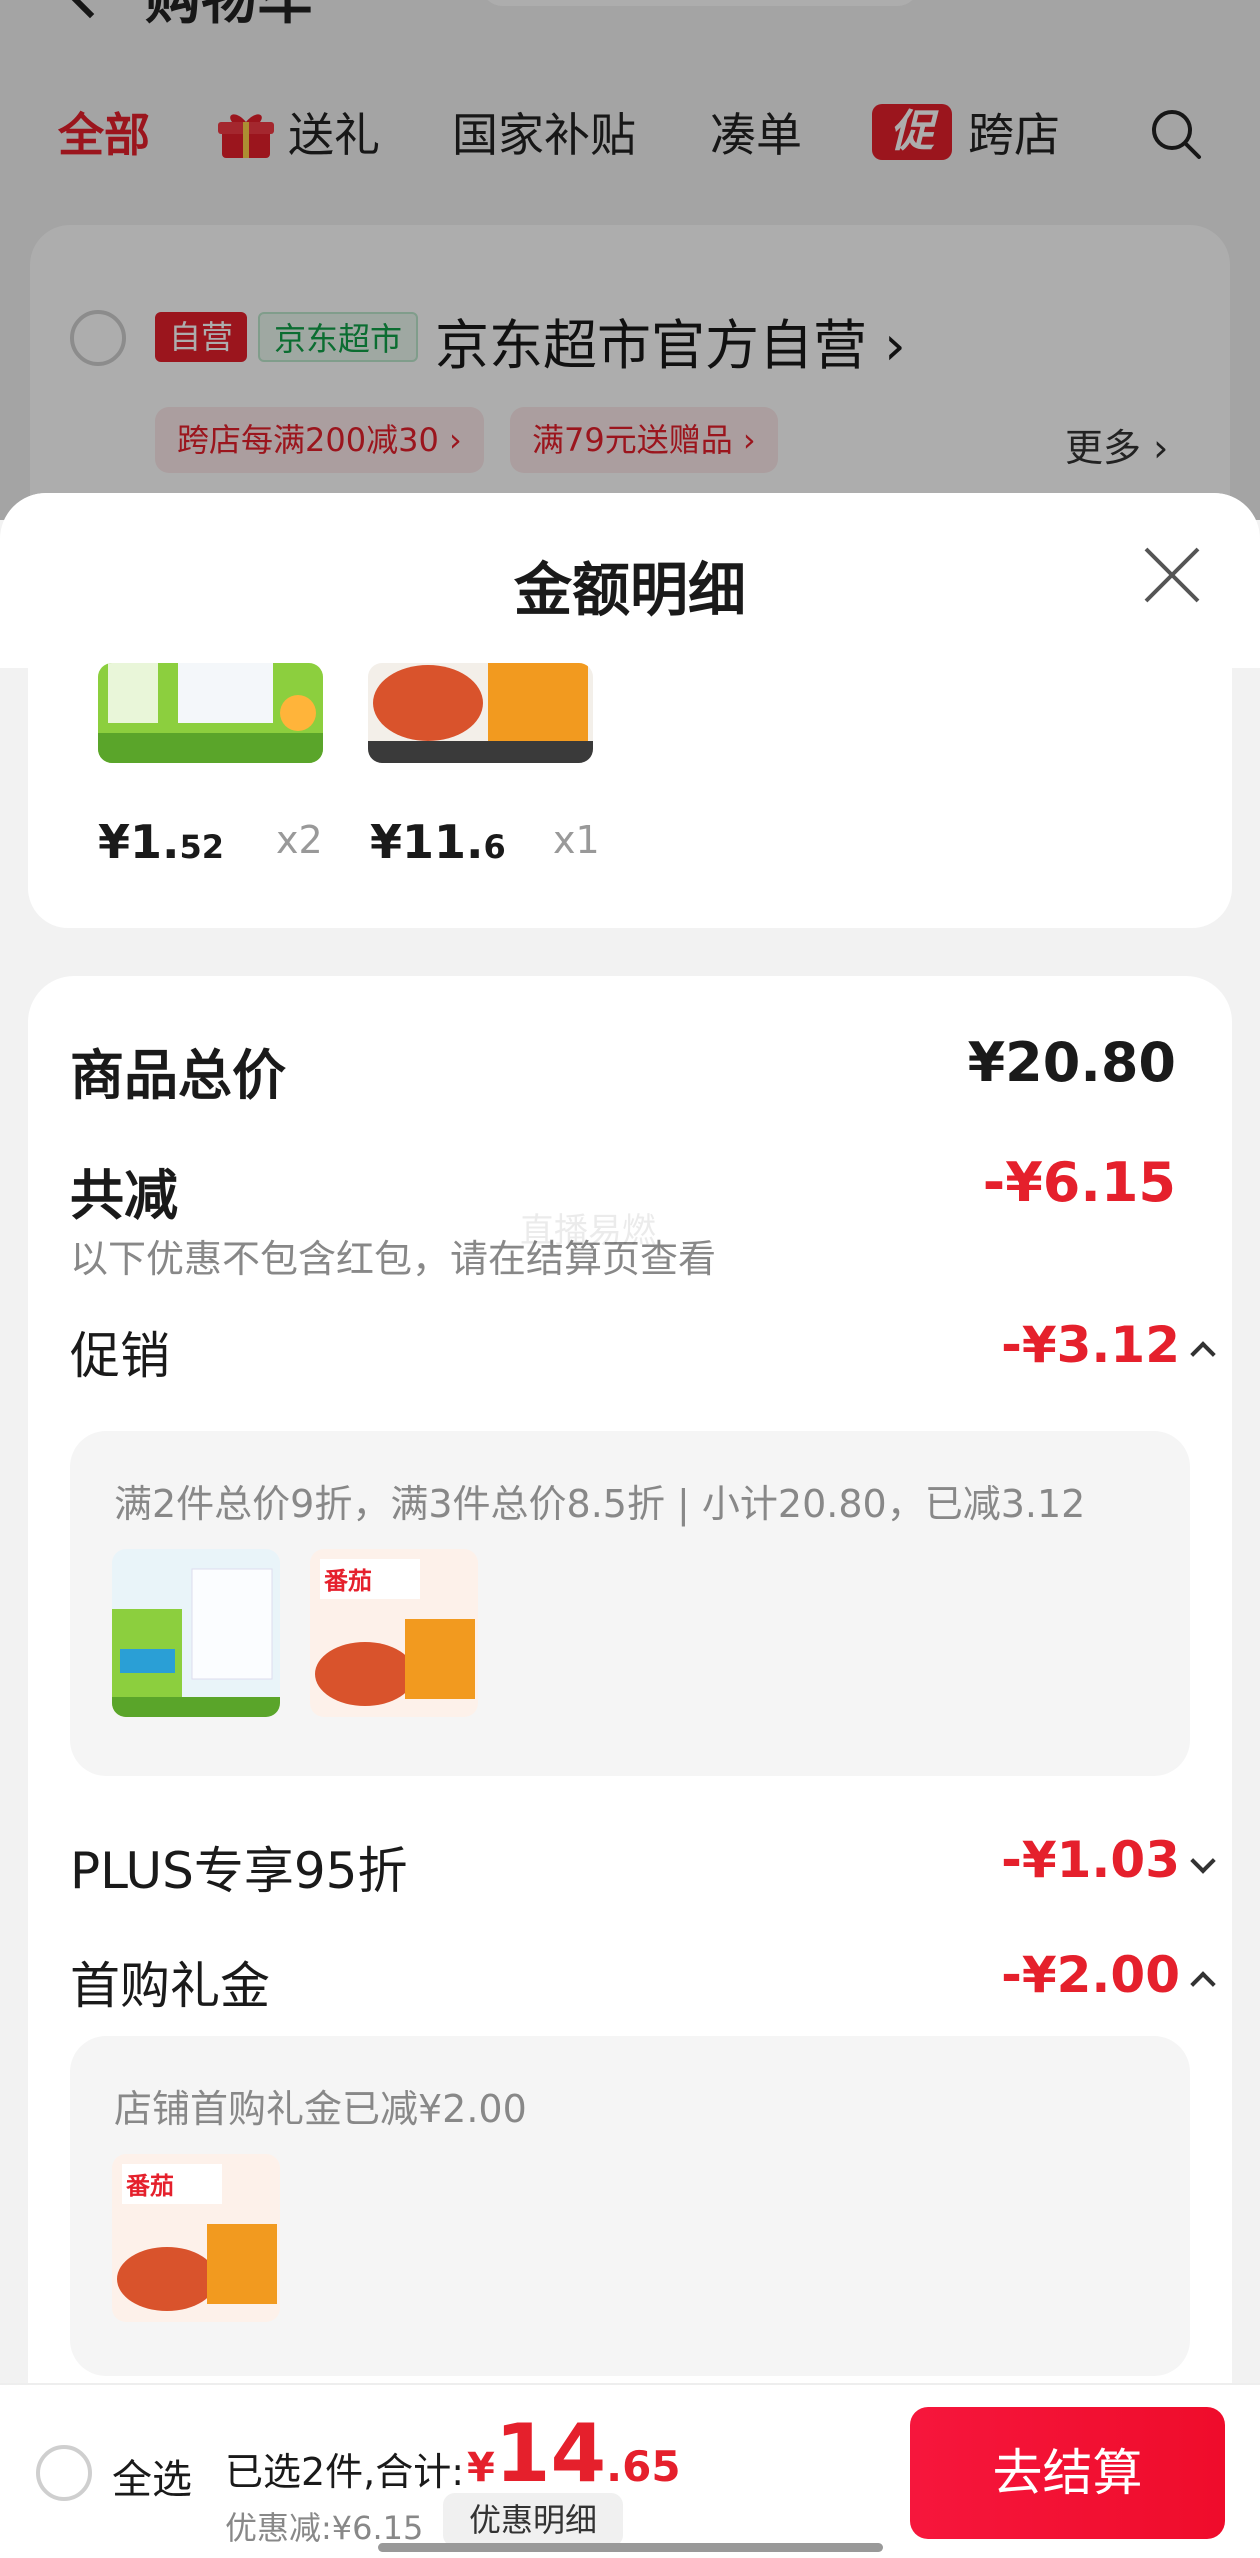 Image resolution: width=1260 pixels, height=2558 pixels. I want to click on promo-detail-text: 满2件总价9折，满3件总价8.5折 | 小计20.80，已减3.12, so click(600, 1504).